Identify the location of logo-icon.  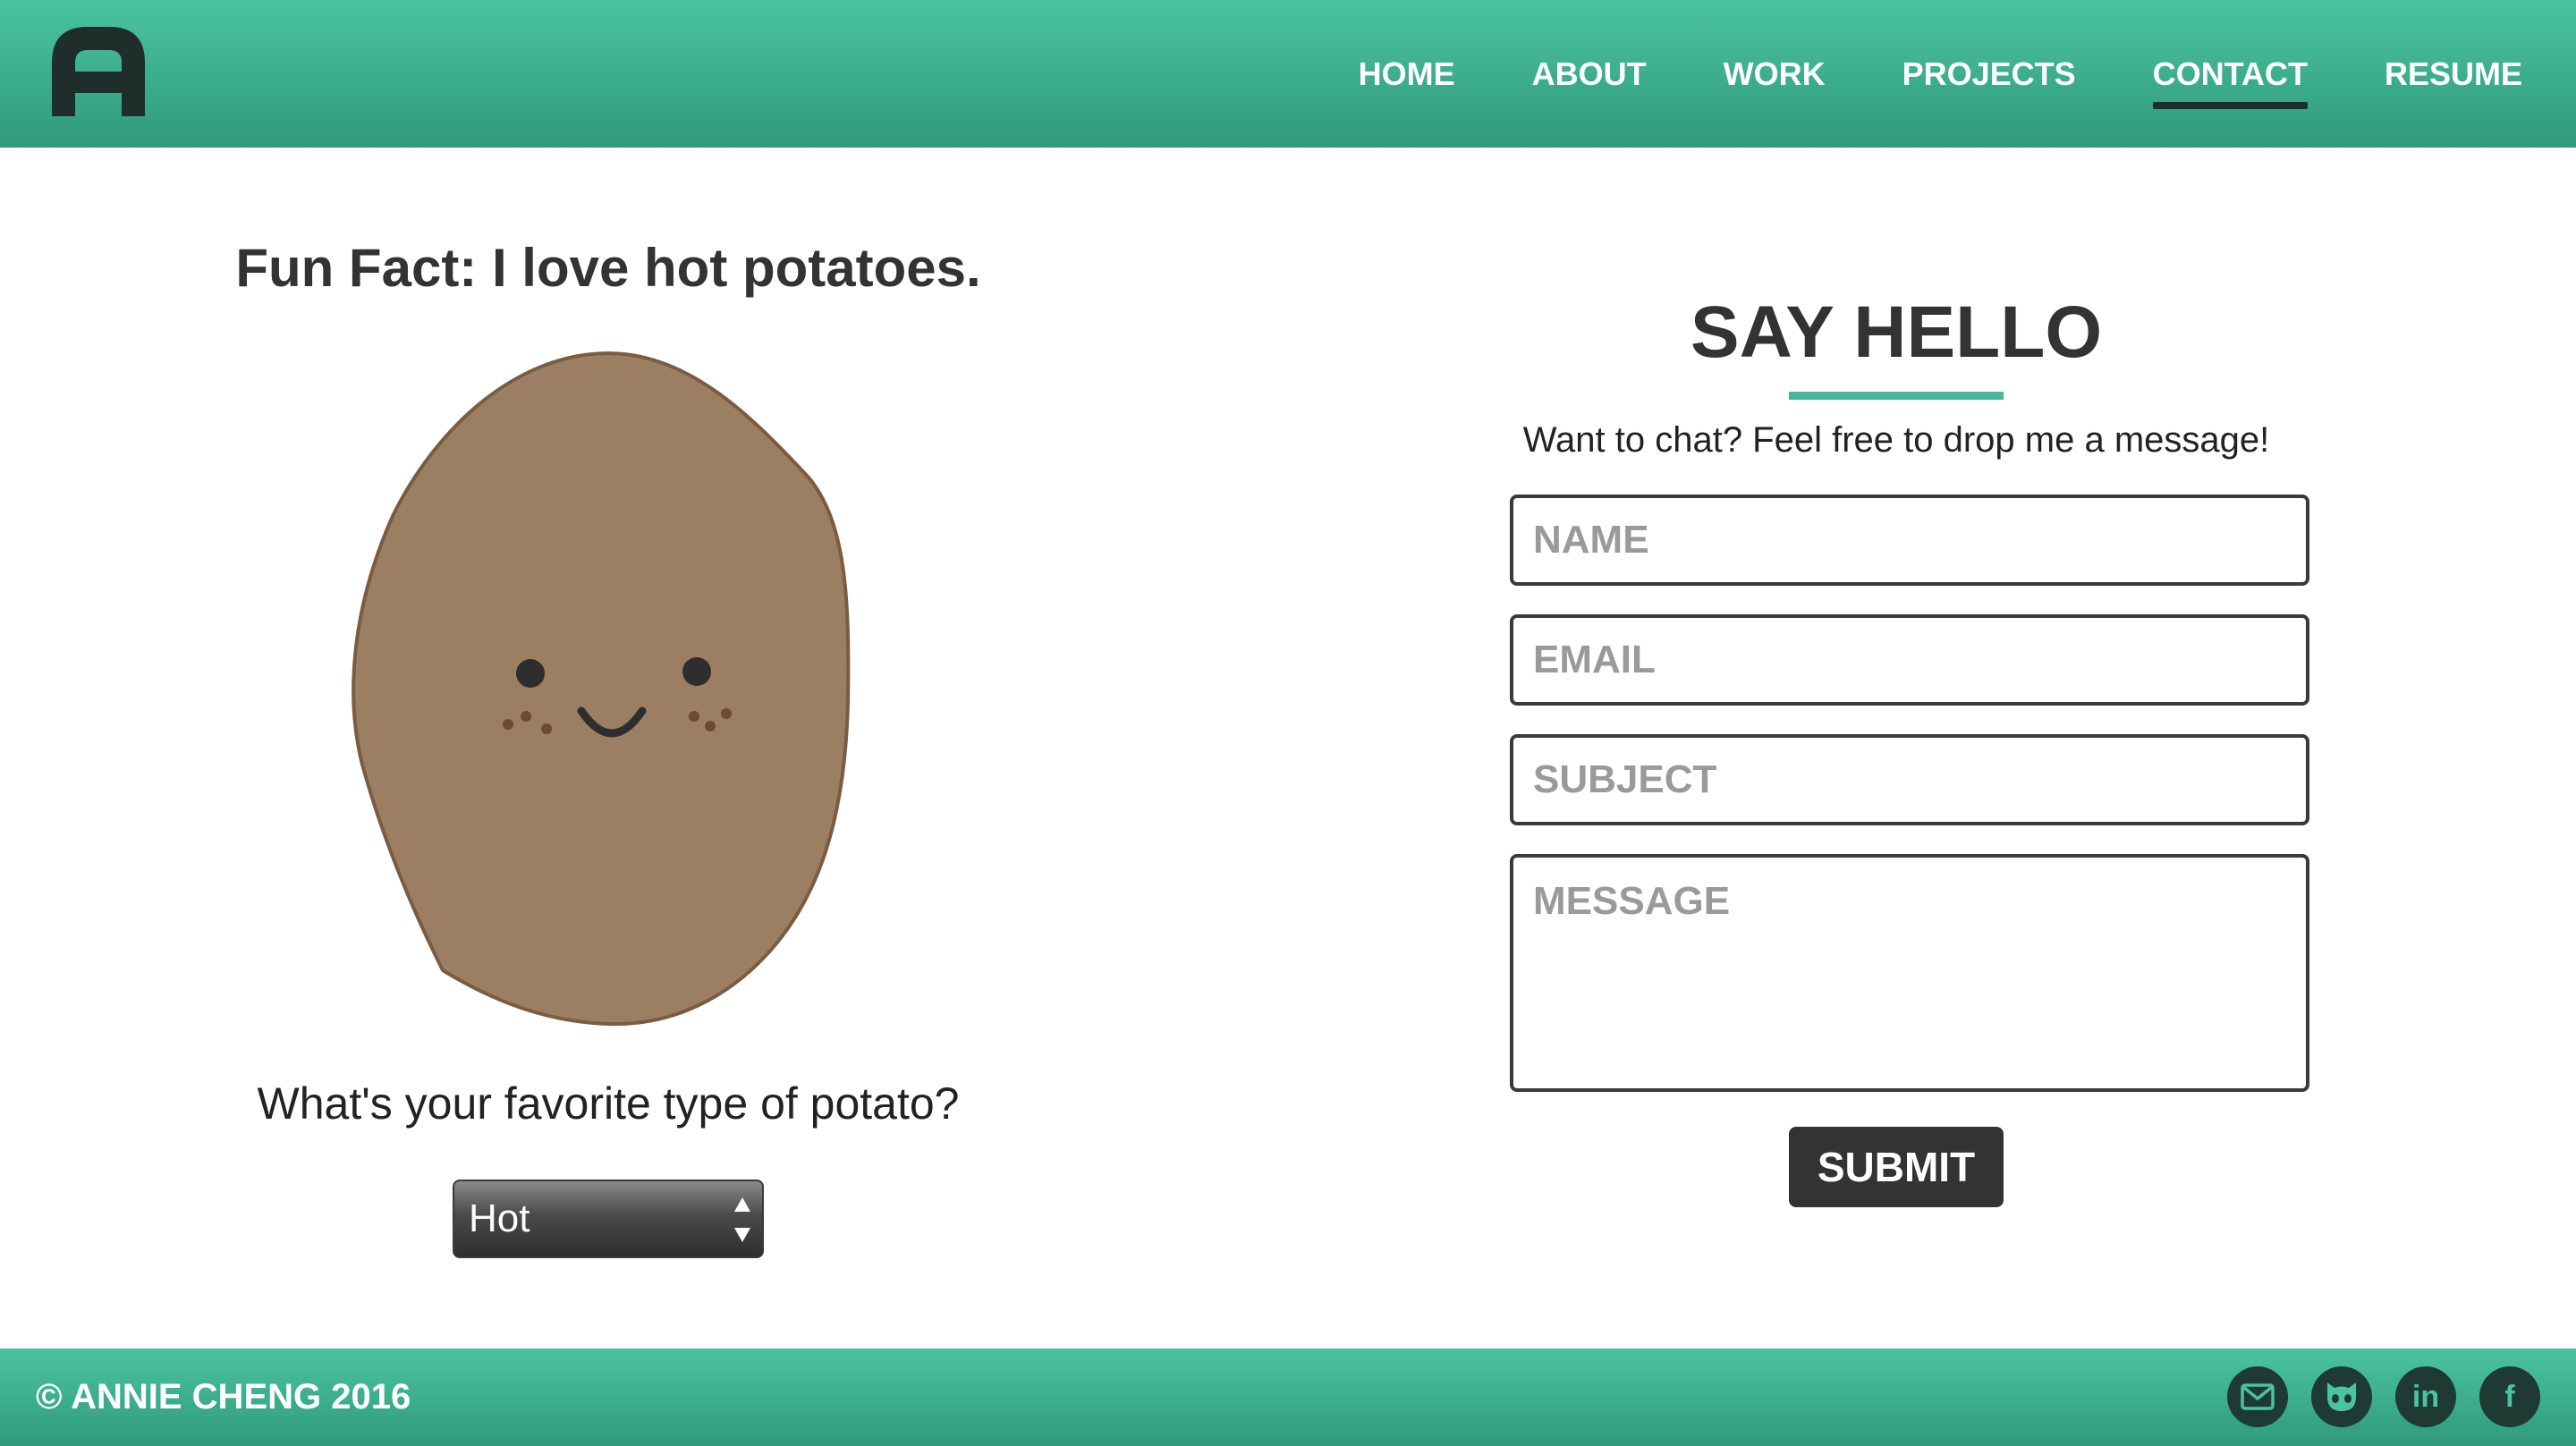
(98, 72).